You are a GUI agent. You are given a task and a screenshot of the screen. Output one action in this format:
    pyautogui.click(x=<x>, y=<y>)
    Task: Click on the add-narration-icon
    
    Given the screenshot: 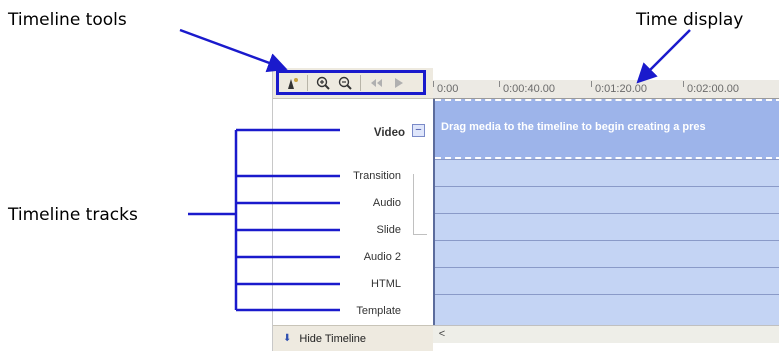 What is the action you would take?
    pyautogui.click(x=292, y=83)
    